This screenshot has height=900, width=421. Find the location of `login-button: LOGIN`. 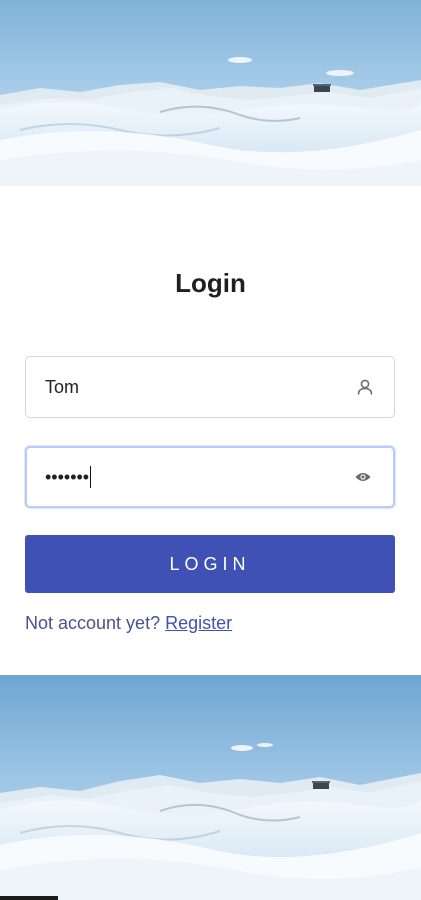

login-button: LOGIN is located at coordinates (210, 564).